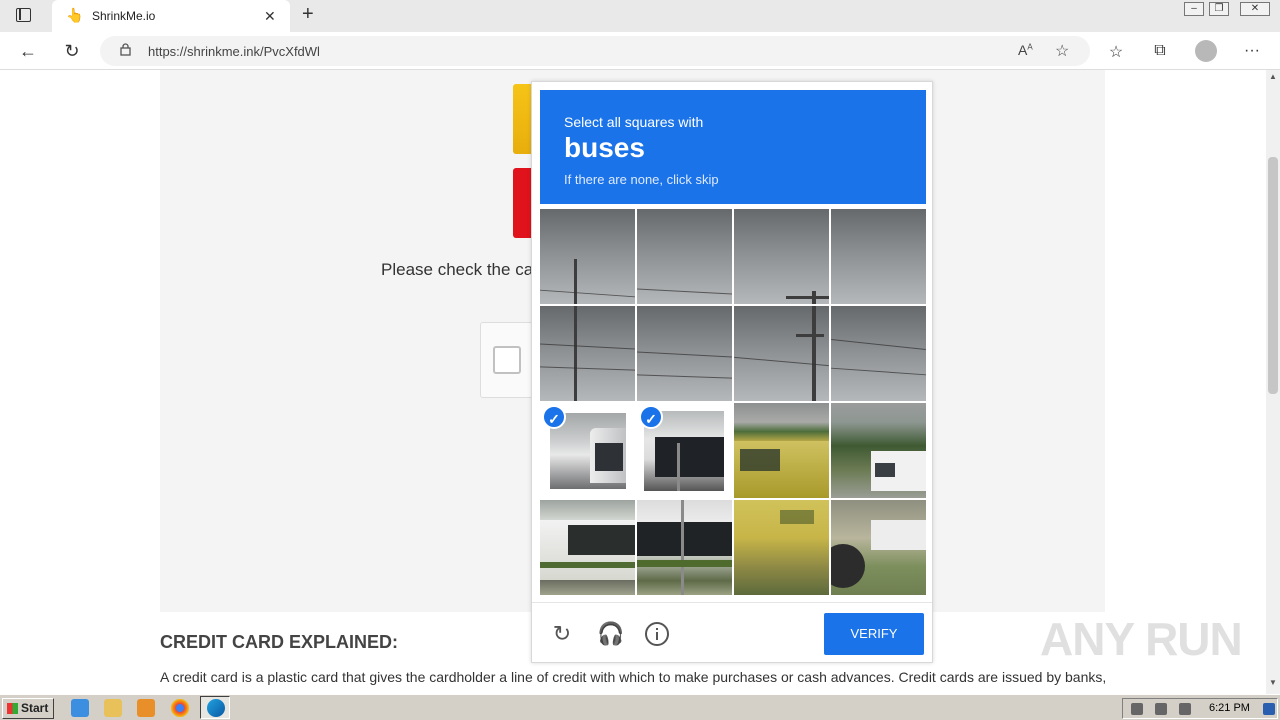 Image resolution: width=1280 pixels, height=720 pixels. What do you see at coordinates (1025, 50) in the screenshot?
I see `read-aloud-icon: AA` at bounding box center [1025, 50].